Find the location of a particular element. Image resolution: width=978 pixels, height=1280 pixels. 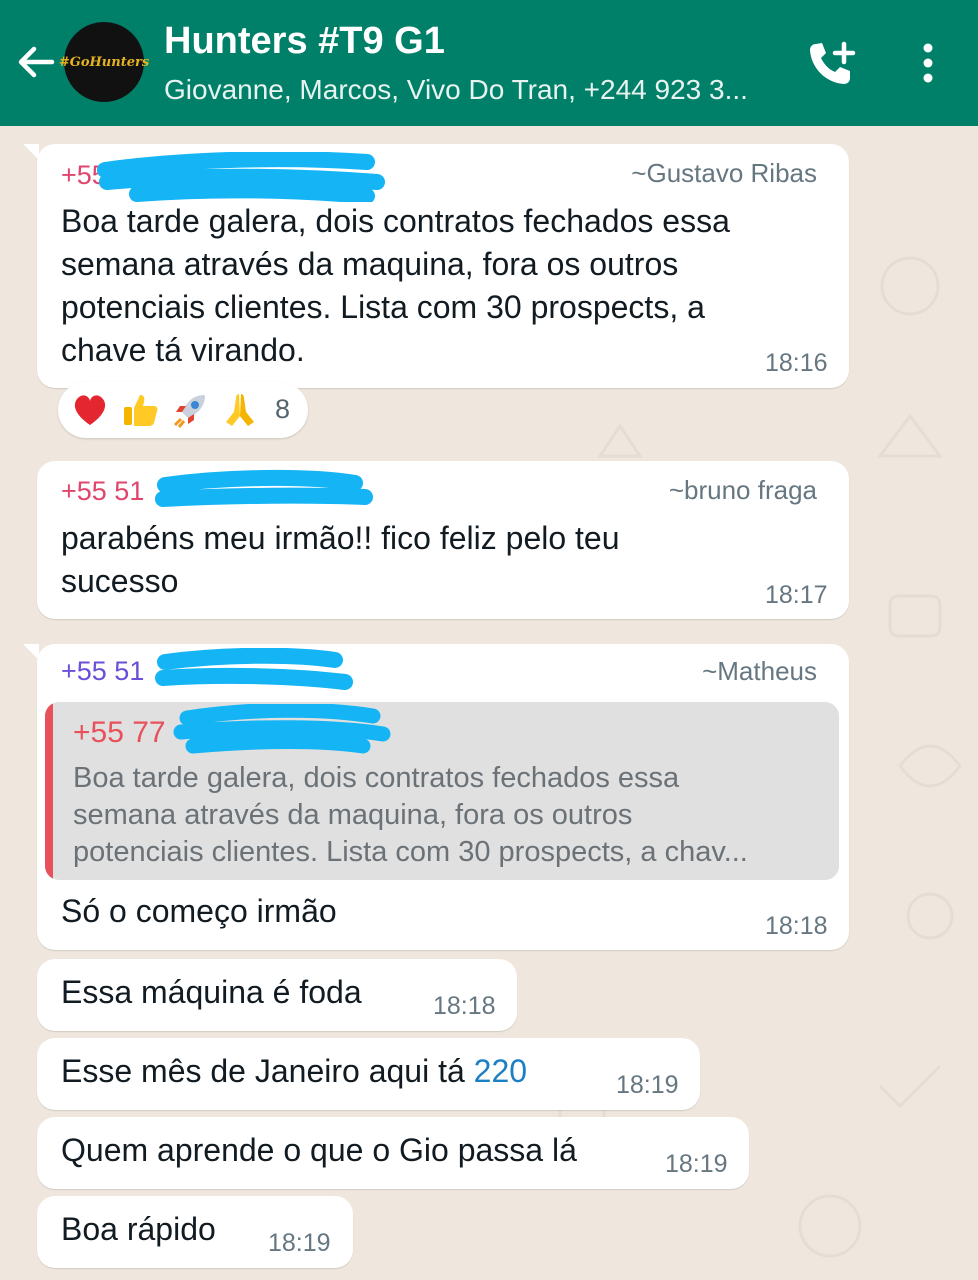

message-bubble: Esse mês de Janeiro aqui tá 220 18:19 is located at coordinates (368, 1074).